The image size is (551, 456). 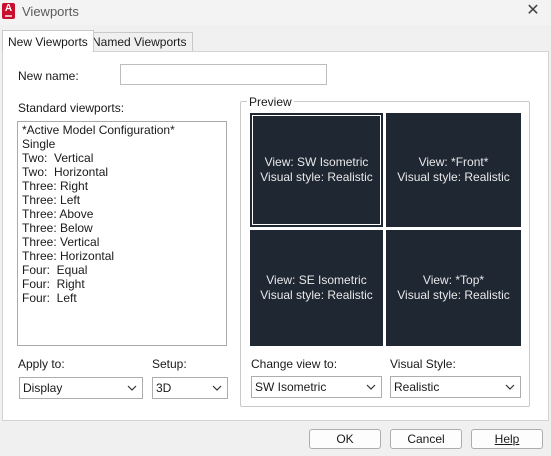 What do you see at coordinates (169, 364) in the screenshot?
I see `setup-label: Setup:` at bounding box center [169, 364].